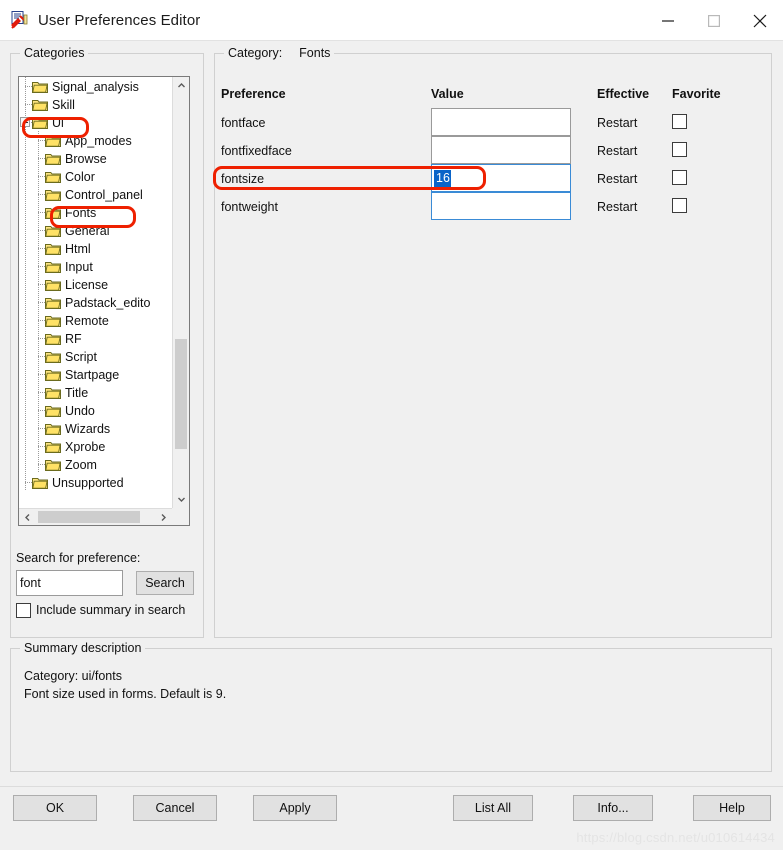 The width and height of the screenshot is (783, 850). Describe the element at coordinates (679, 177) in the screenshot. I see `favorite-checkbox-fontsize` at that location.